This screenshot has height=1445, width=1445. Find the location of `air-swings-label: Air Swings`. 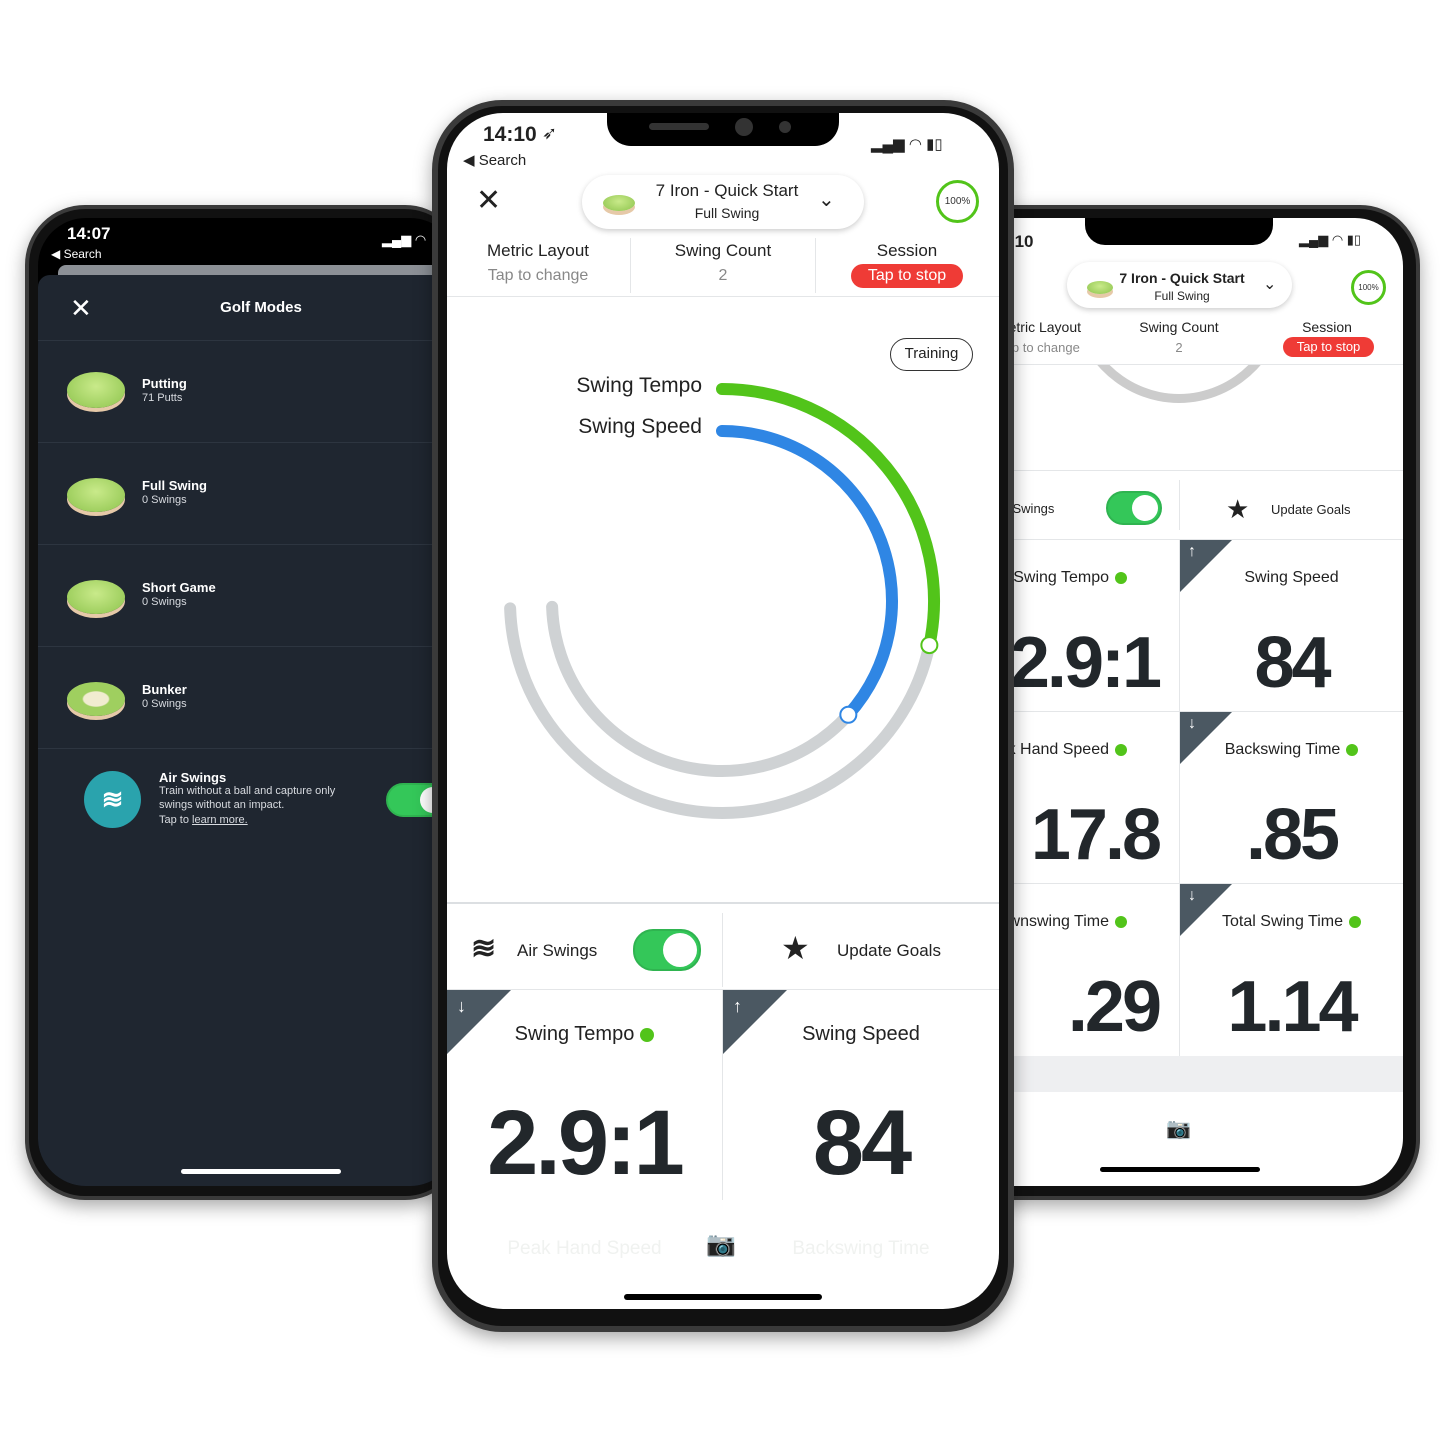

air-swings-label: Air Swings is located at coordinates (557, 950).